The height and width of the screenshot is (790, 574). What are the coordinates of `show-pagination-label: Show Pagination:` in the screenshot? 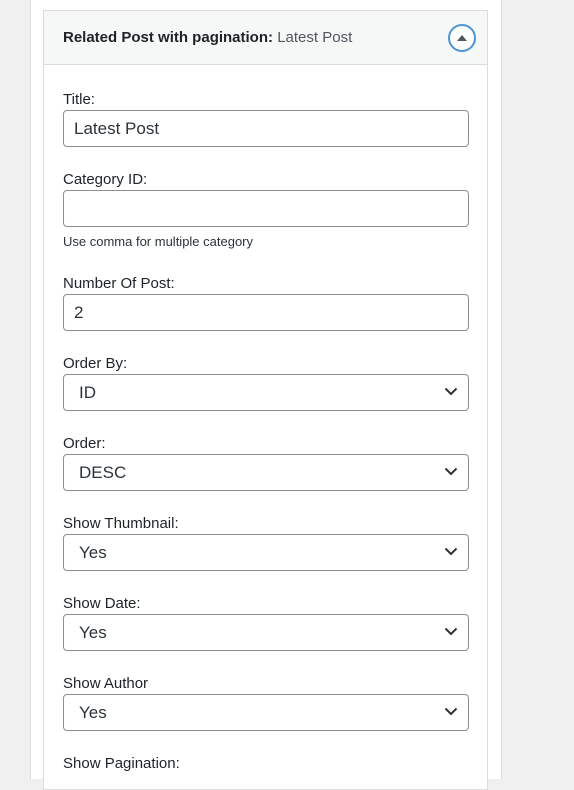 It's located at (121, 763).